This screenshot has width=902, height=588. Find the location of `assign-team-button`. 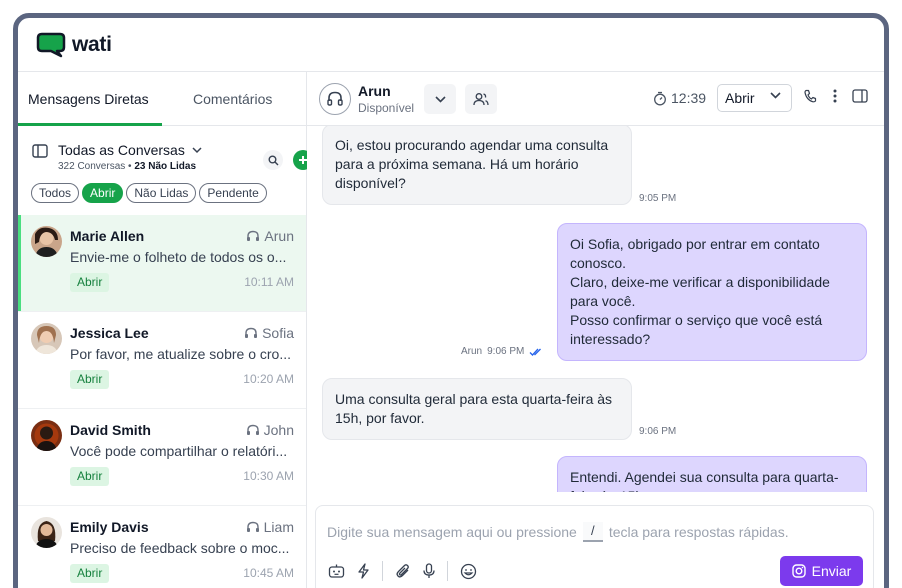

assign-team-button is located at coordinates (481, 99).